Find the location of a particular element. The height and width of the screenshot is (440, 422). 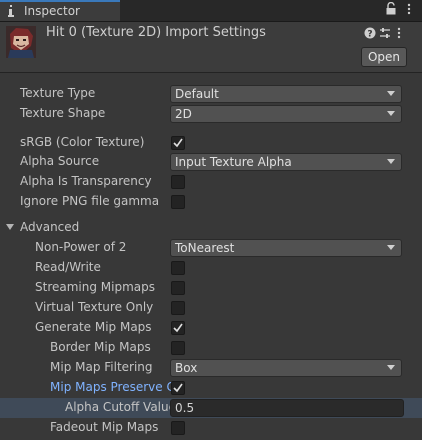

row-fadeout-mip-maps: Fadeout Mip Maps is located at coordinates (211, 428).